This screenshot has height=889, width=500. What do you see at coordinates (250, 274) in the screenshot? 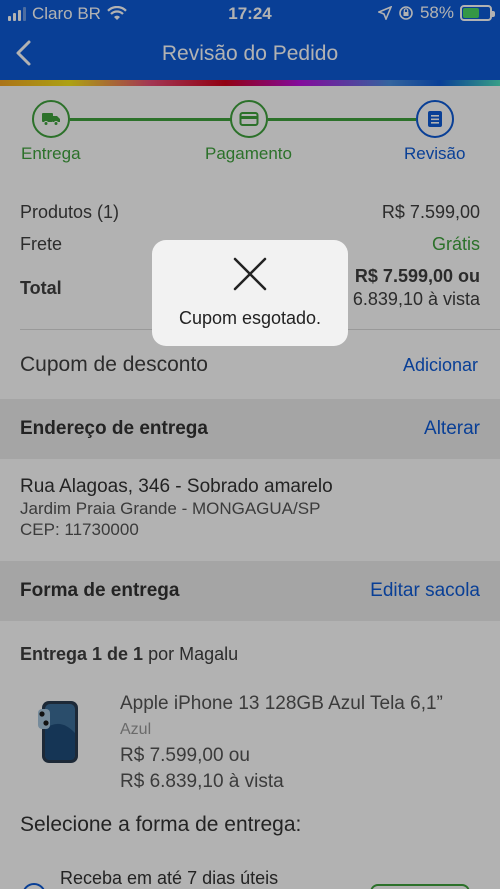
I see `close-icon` at bounding box center [250, 274].